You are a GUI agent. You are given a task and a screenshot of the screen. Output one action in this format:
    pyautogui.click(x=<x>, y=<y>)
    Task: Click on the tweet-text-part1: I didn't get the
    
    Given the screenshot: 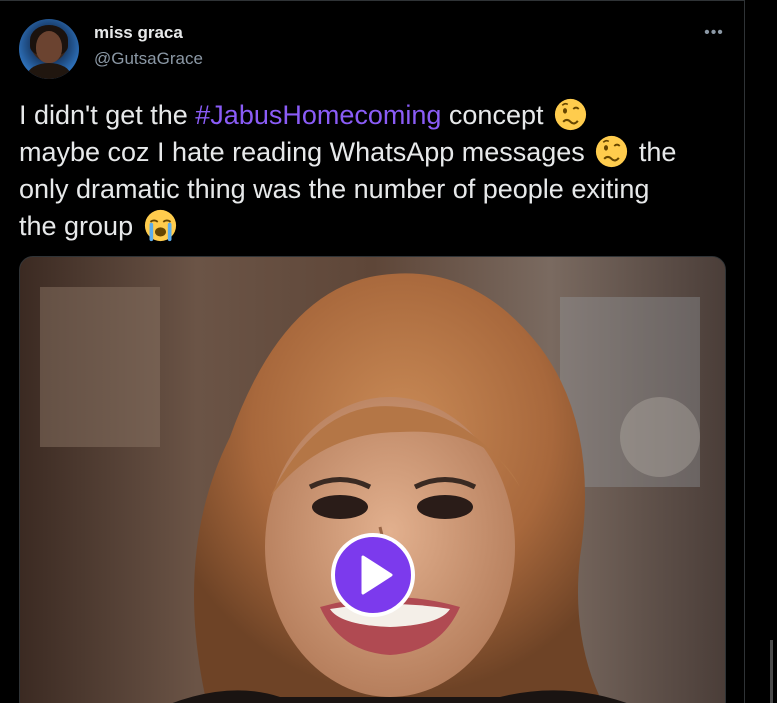 What is the action you would take?
    pyautogui.click(x=107, y=115)
    